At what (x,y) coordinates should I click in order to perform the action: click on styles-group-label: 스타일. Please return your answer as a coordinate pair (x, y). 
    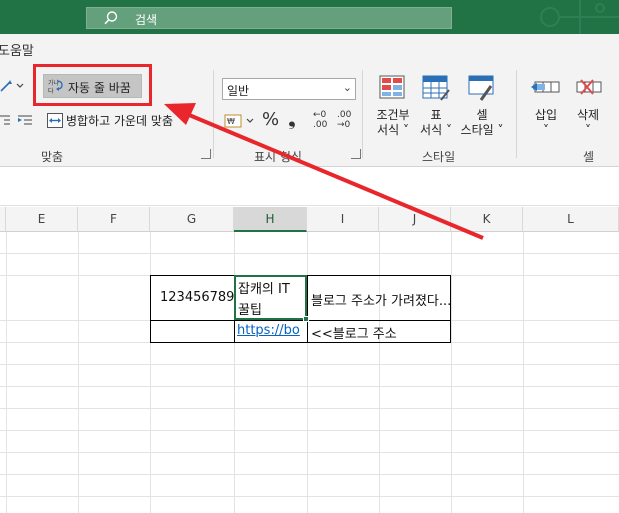
    Looking at the image, I should click on (439, 157).